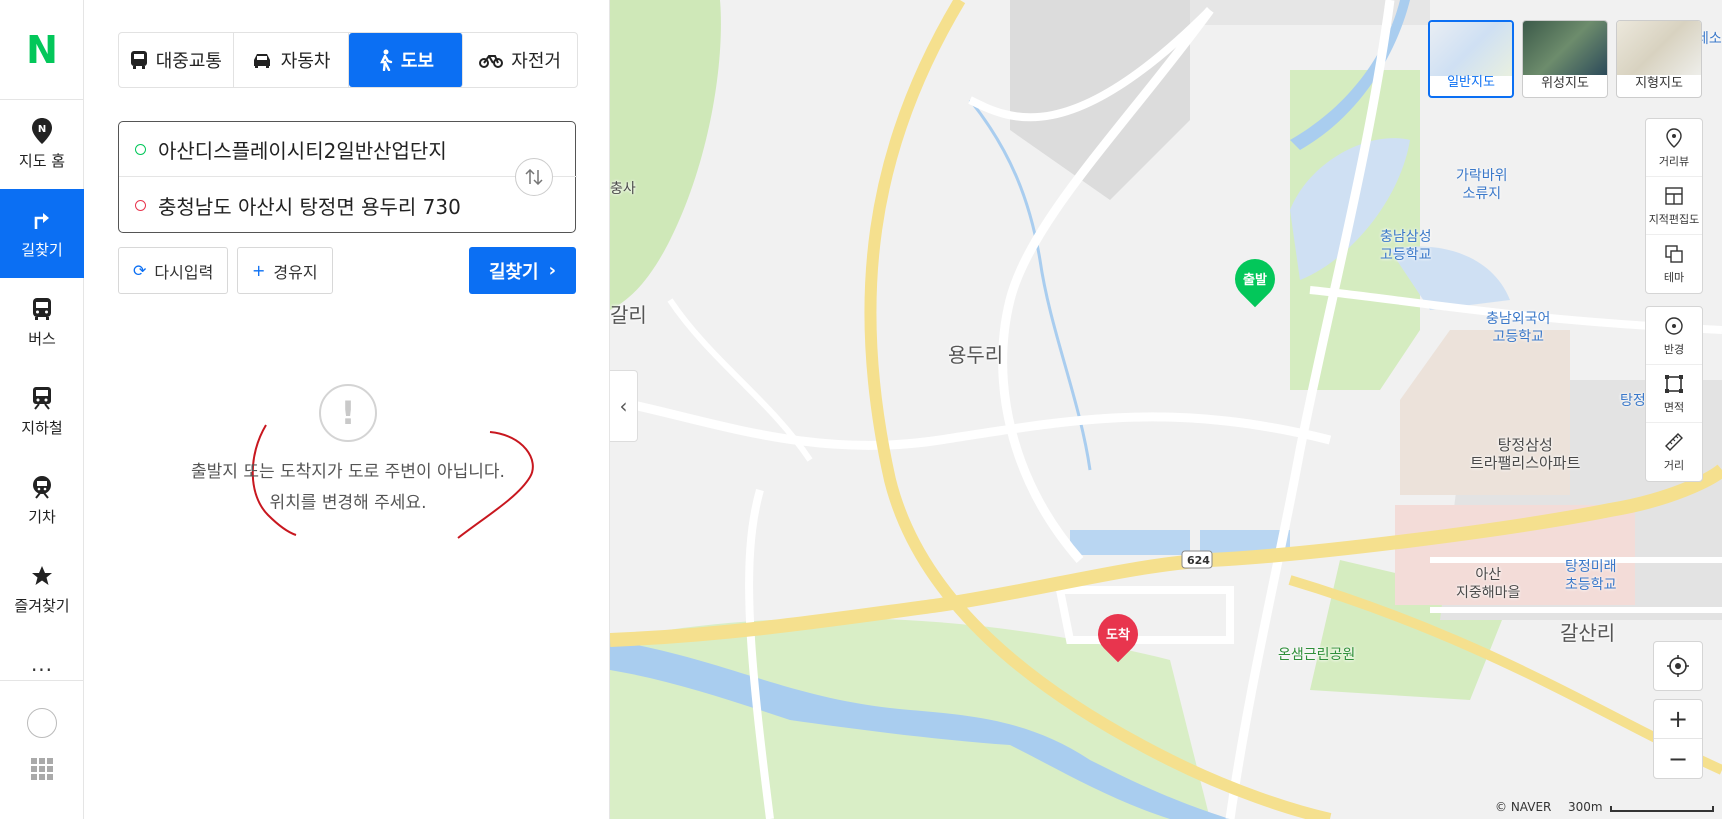 The height and width of the screenshot is (819, 1722). I want to click on normal-map-thumb-icon, so click(1471, 49).